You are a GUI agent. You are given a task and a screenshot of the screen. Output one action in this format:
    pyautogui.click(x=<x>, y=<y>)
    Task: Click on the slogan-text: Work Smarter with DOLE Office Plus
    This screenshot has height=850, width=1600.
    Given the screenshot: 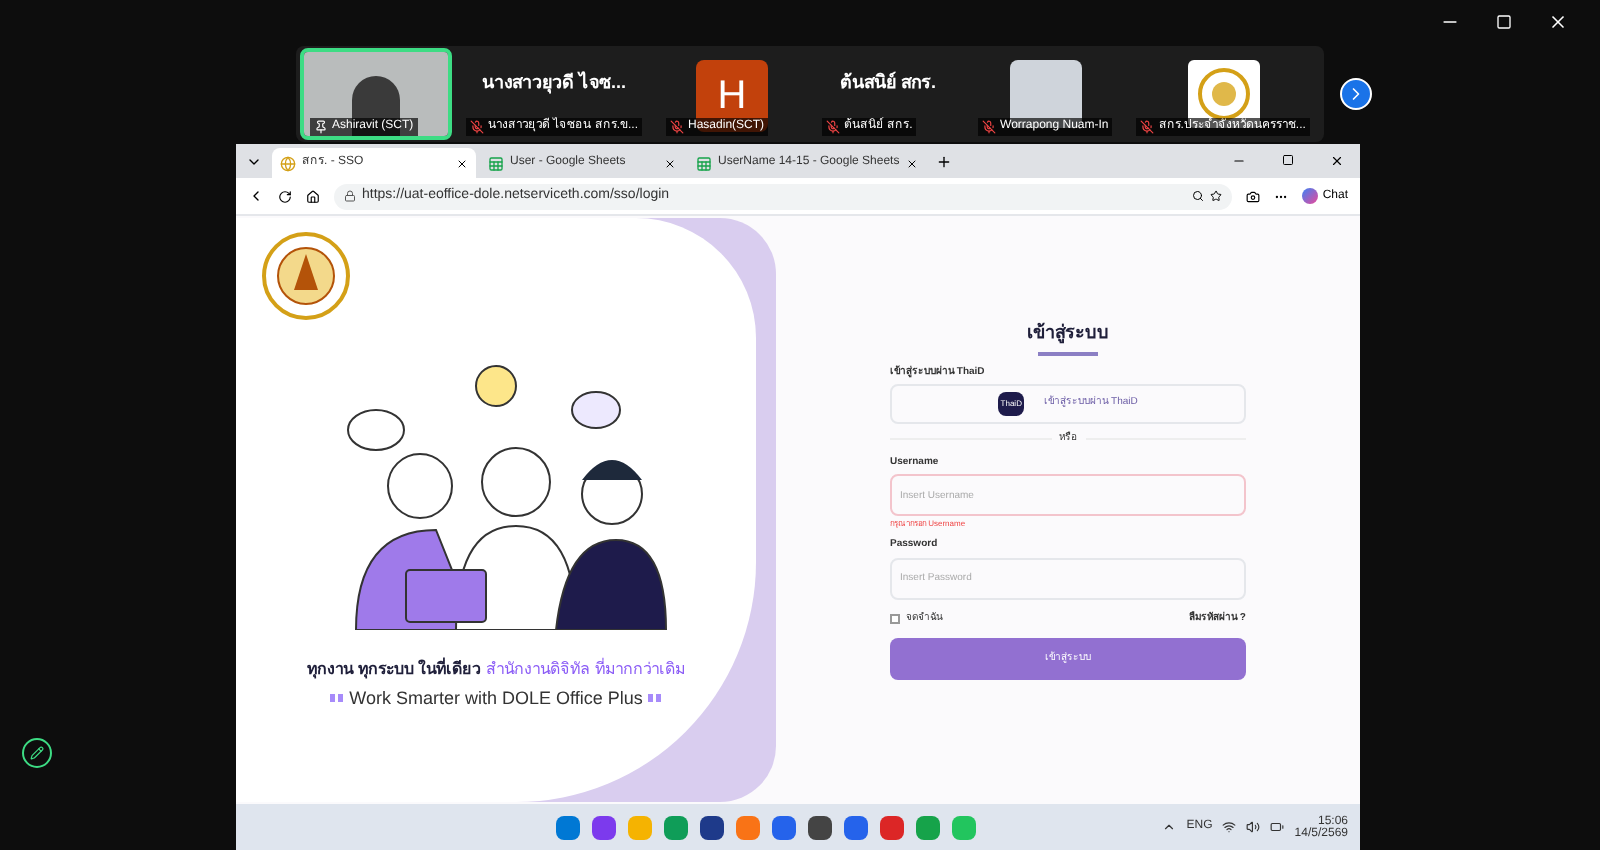 What is the action you would take?
    pyautogui.click(x=496, y=699)
    